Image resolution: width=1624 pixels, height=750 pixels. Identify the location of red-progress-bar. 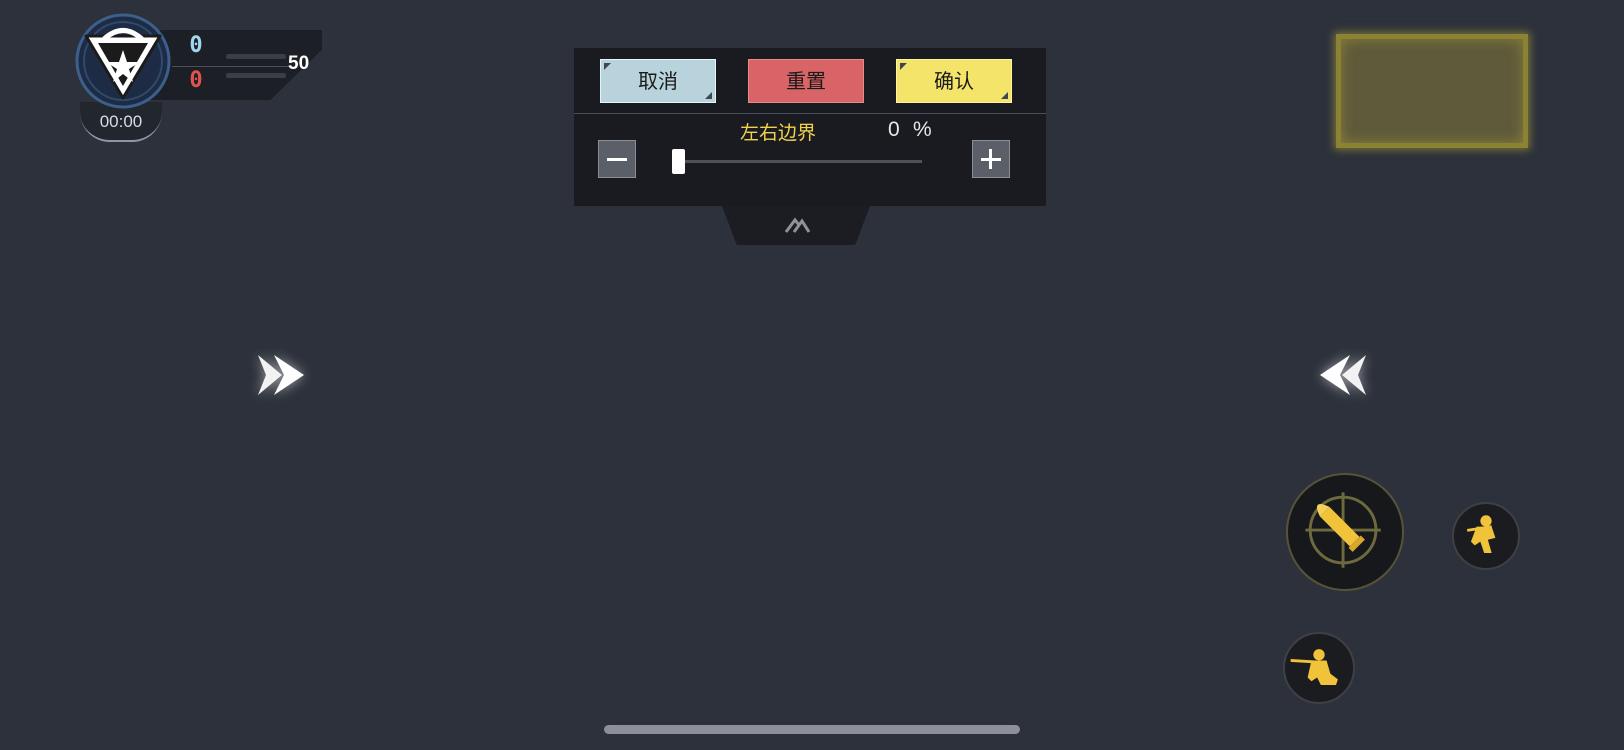
(256, 75).